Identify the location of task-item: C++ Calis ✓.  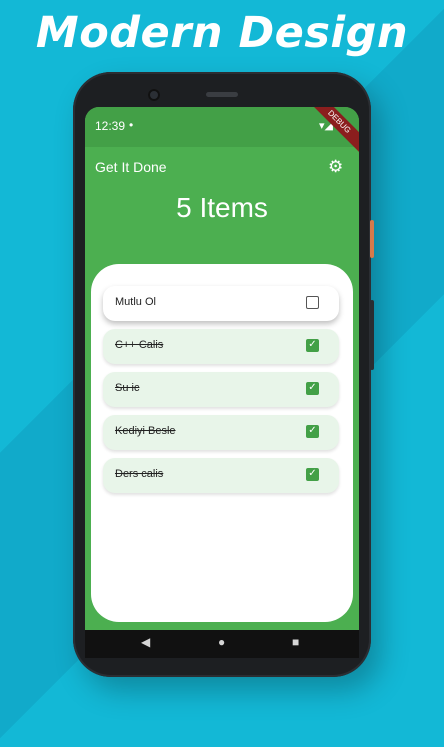
(221, 346).